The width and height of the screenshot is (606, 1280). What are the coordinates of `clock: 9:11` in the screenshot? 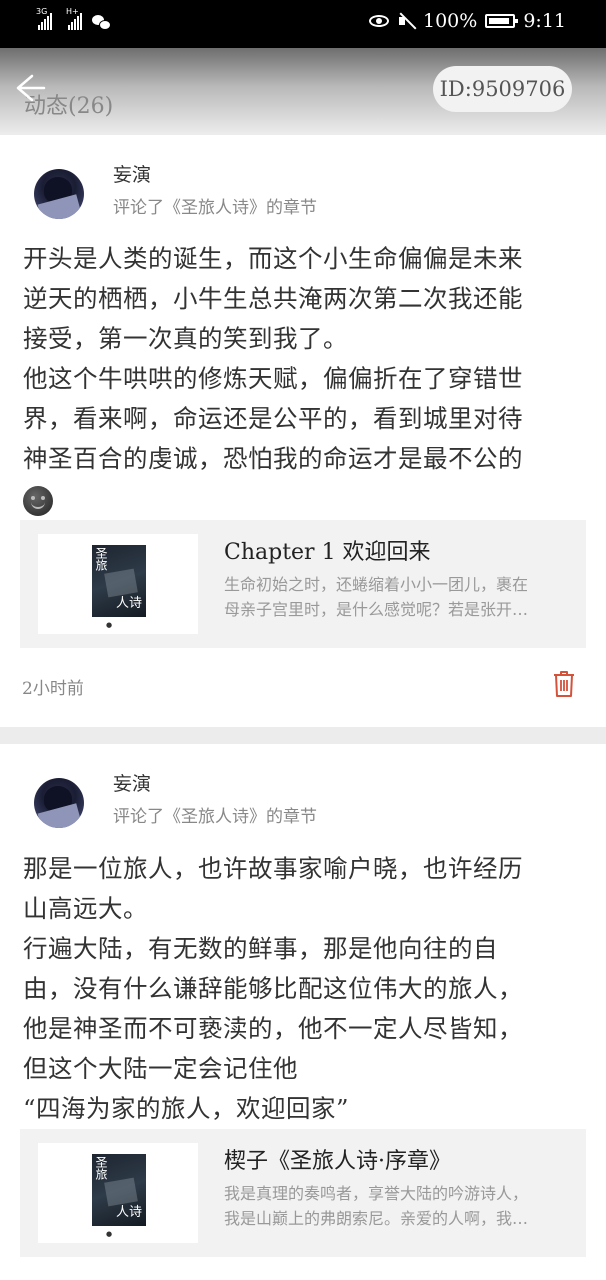 It's located at (544, 21).